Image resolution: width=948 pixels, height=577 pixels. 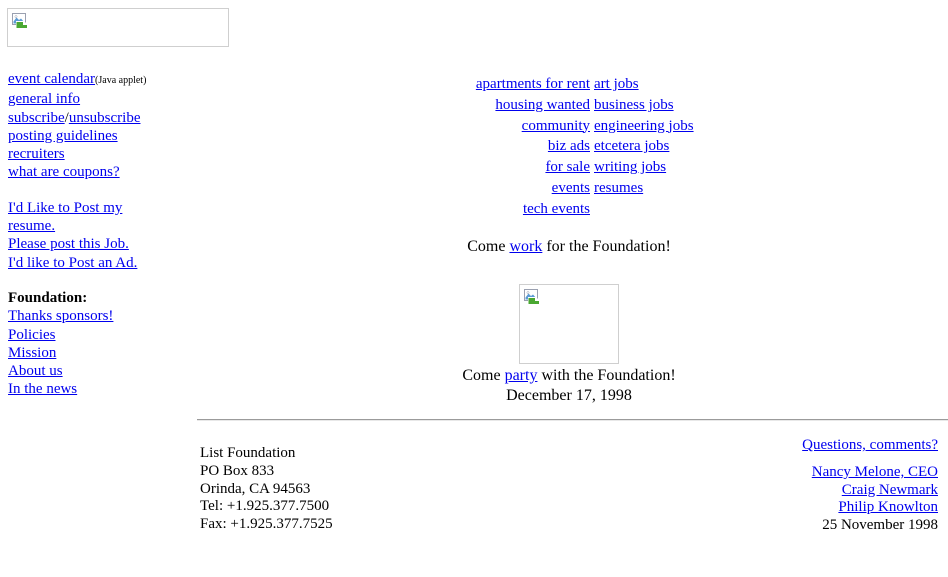 I want to click on category-row: housing wanted business jobs, so click(x=474, y=105).